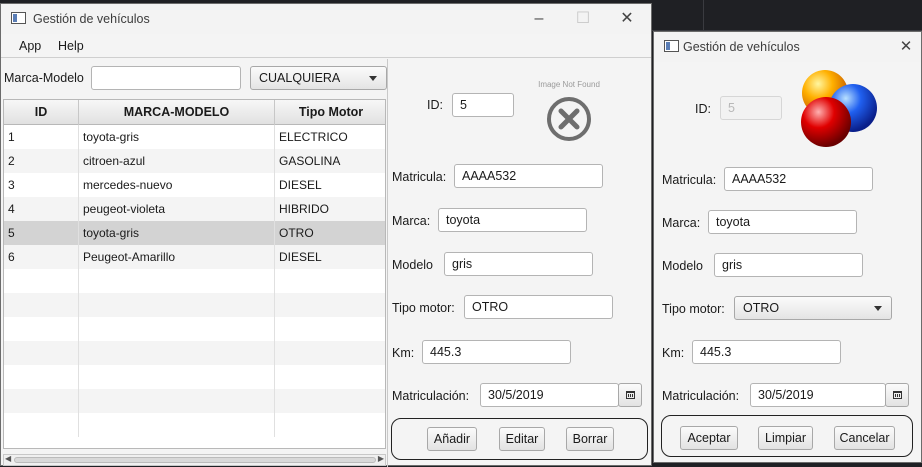  What do you see at coordinates (30, 46) in the screenshot?
I see `menu-app: App` at bounding box center [30, 46].